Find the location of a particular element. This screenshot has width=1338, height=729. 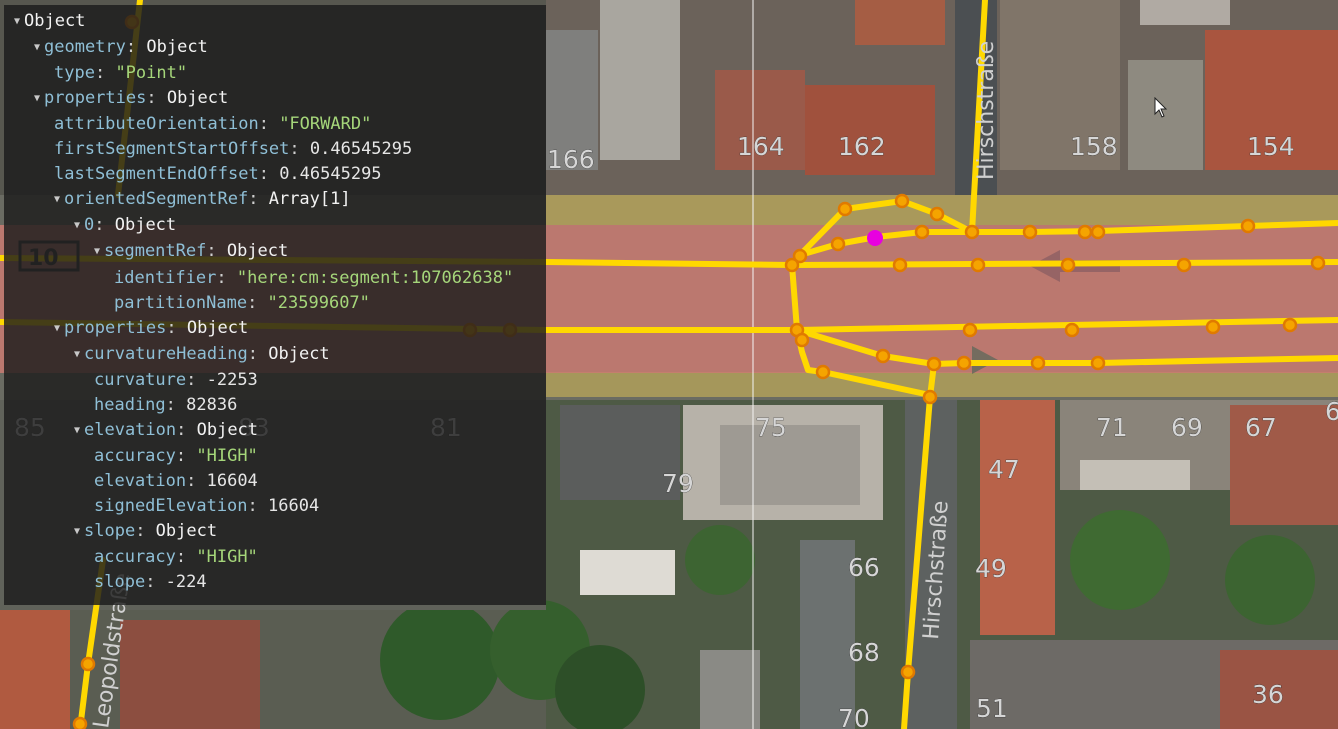

house-number: 164 is located at coordinates (761, 146).